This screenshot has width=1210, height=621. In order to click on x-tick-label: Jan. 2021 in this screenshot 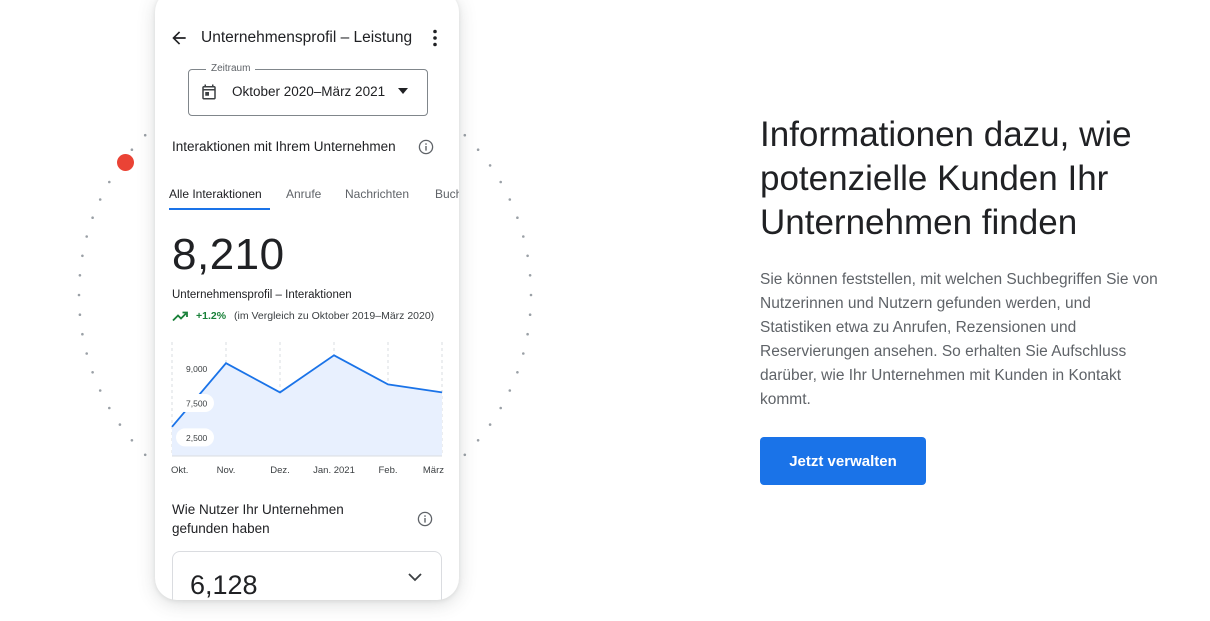, I will do `click(334, 470)`.